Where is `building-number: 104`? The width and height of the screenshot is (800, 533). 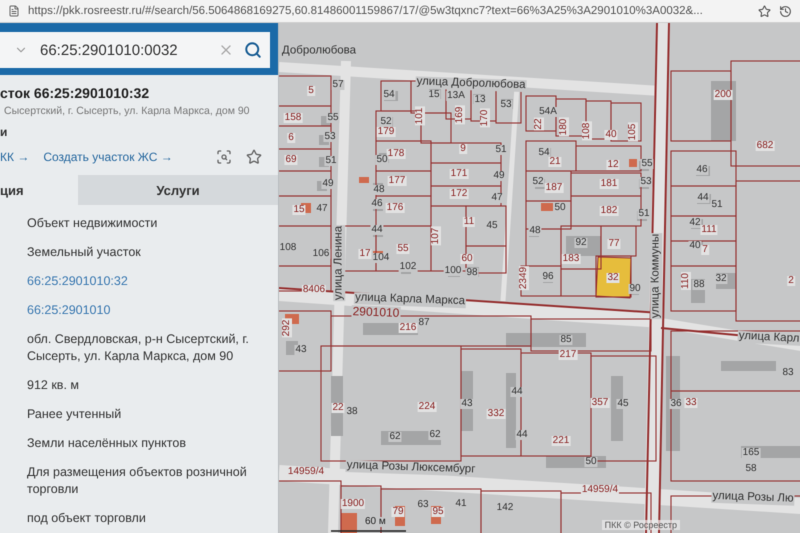
building-number: 104 is located at coordinates (381, 258).